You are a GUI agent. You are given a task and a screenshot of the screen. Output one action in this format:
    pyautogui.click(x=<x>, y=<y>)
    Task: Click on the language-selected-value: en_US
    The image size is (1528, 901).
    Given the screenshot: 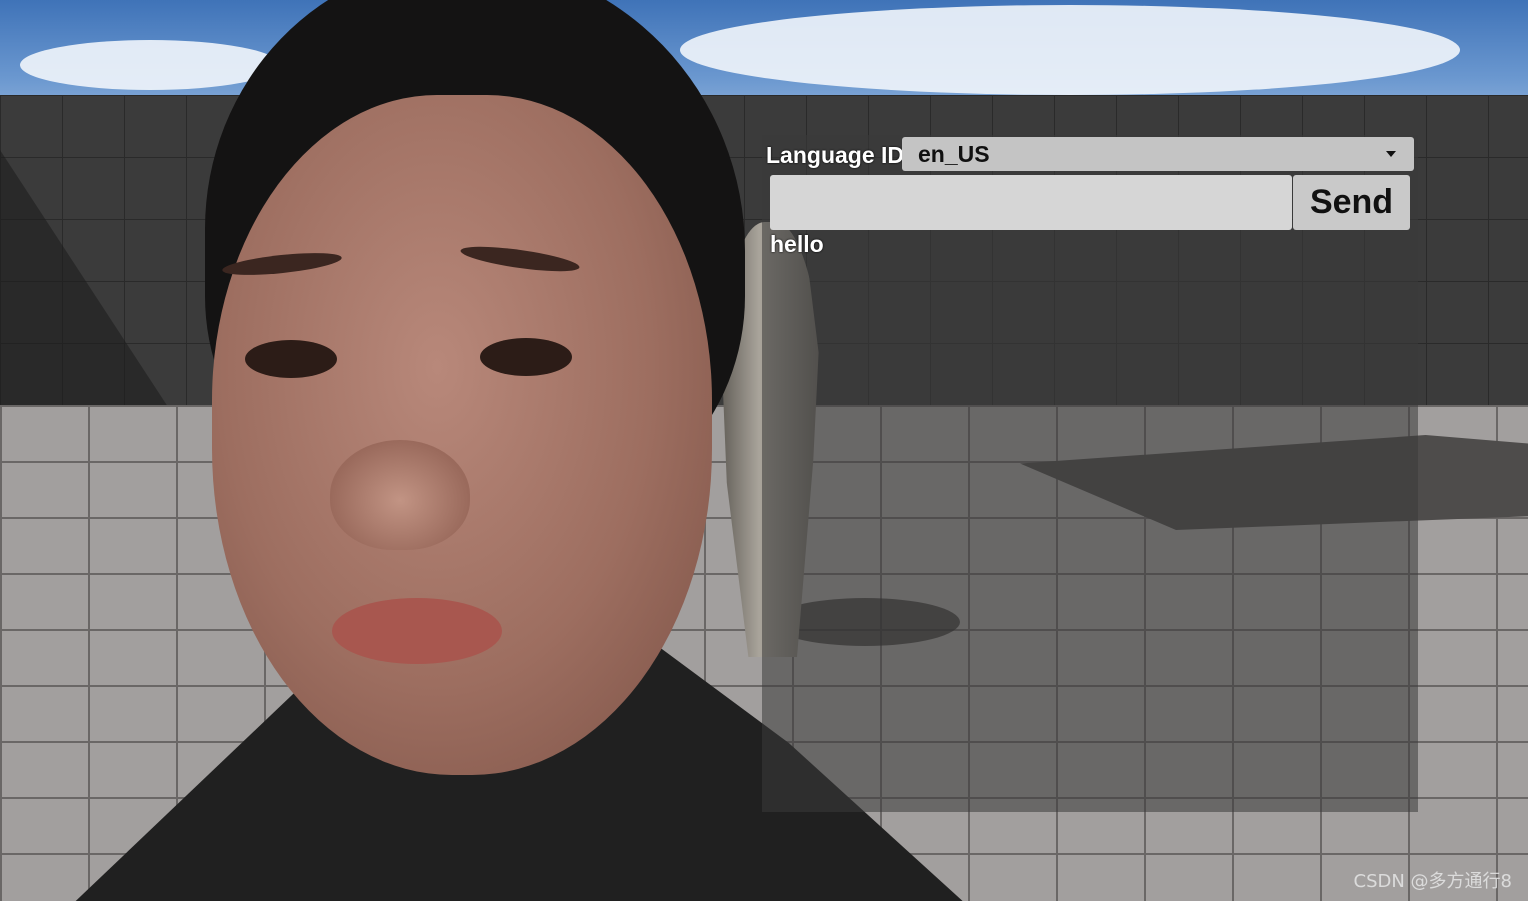 What is the action you would take?
    pyautogui.click(x=954, y=153)
    